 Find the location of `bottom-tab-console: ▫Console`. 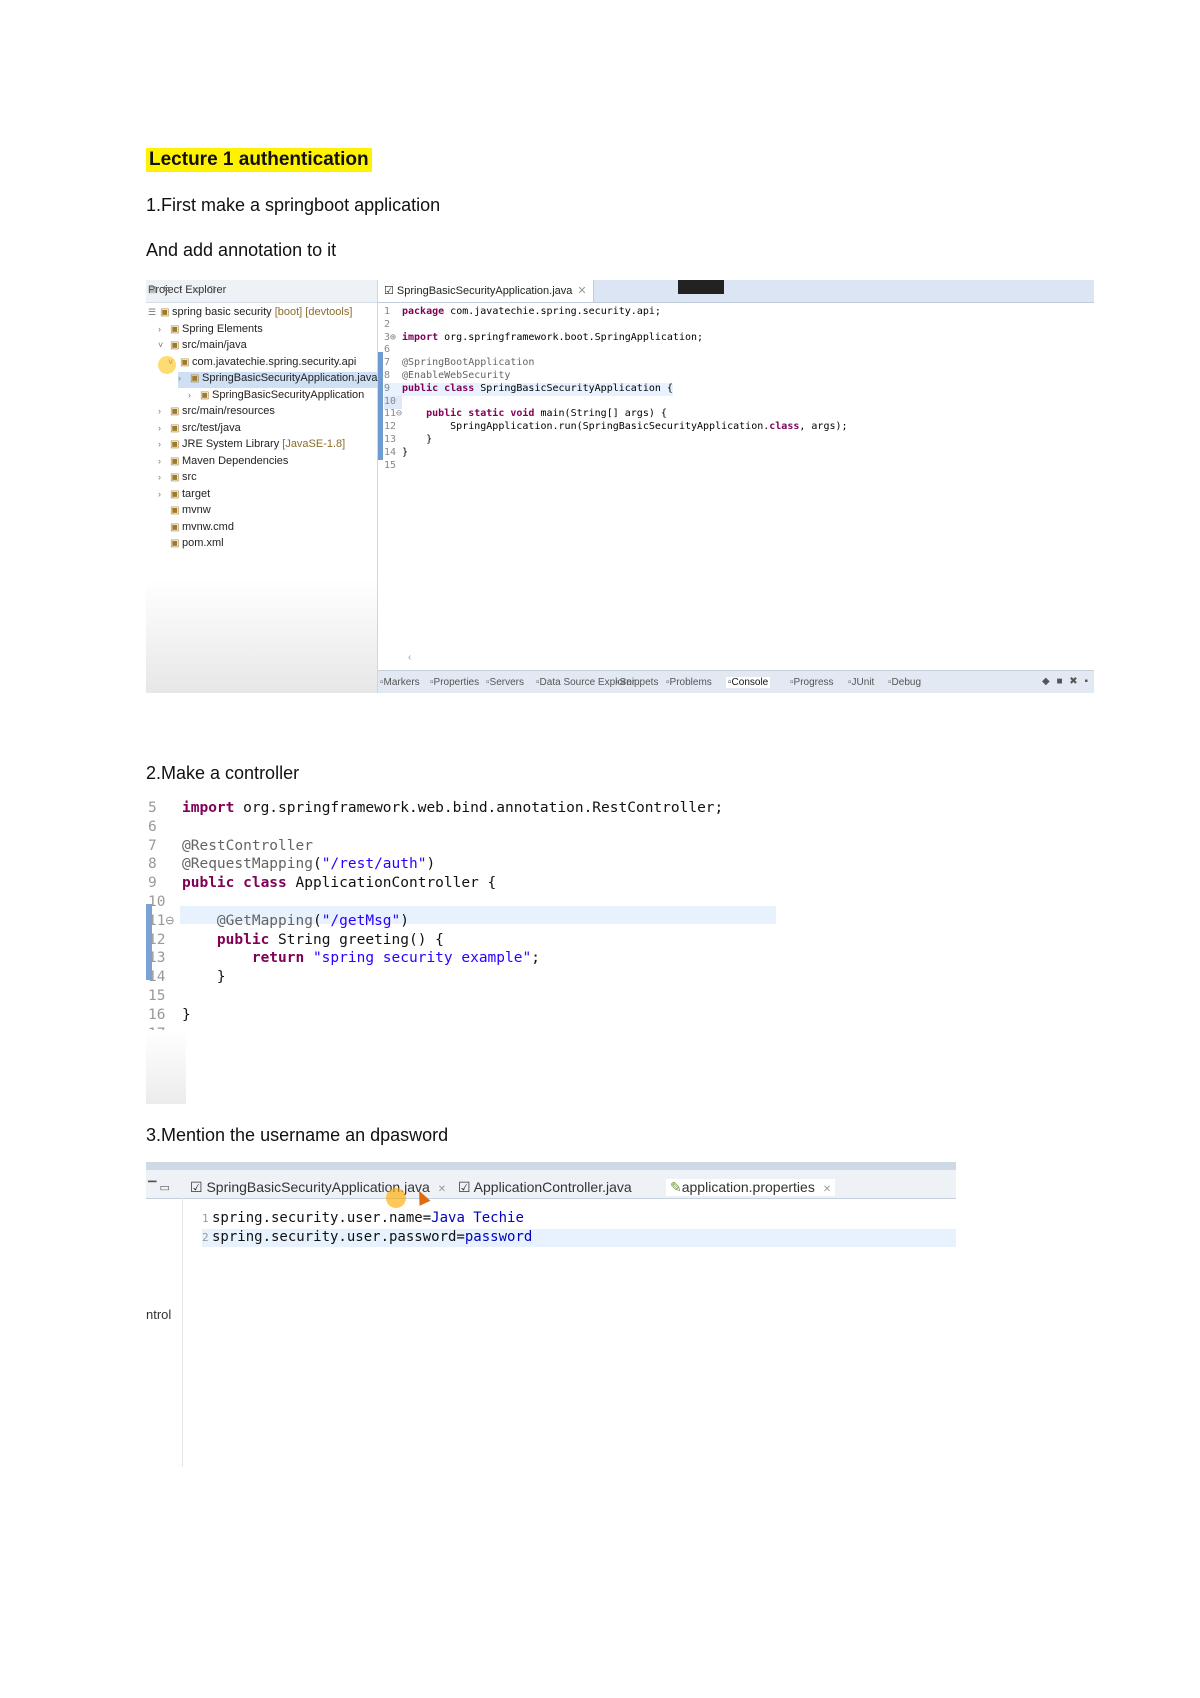

bottom-tab-console: ▫Console is located at coordinates (748, 682).